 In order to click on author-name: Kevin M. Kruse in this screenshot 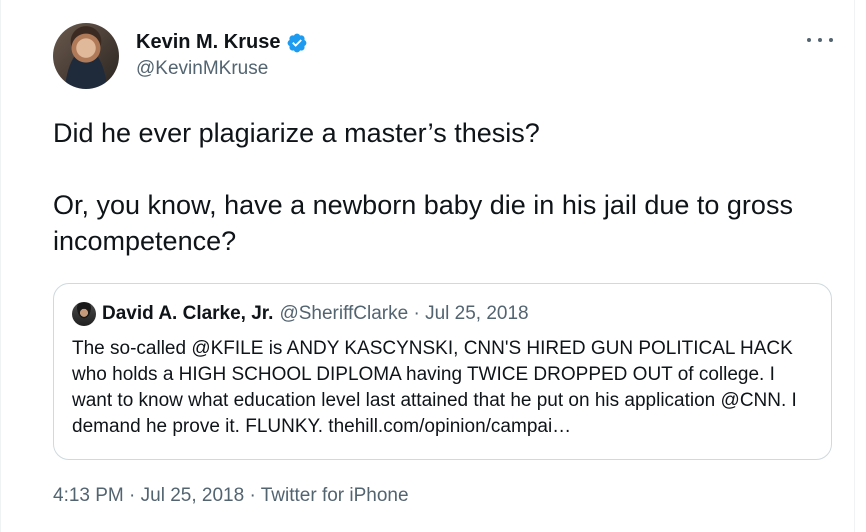, I will do `click(208, 42)`.